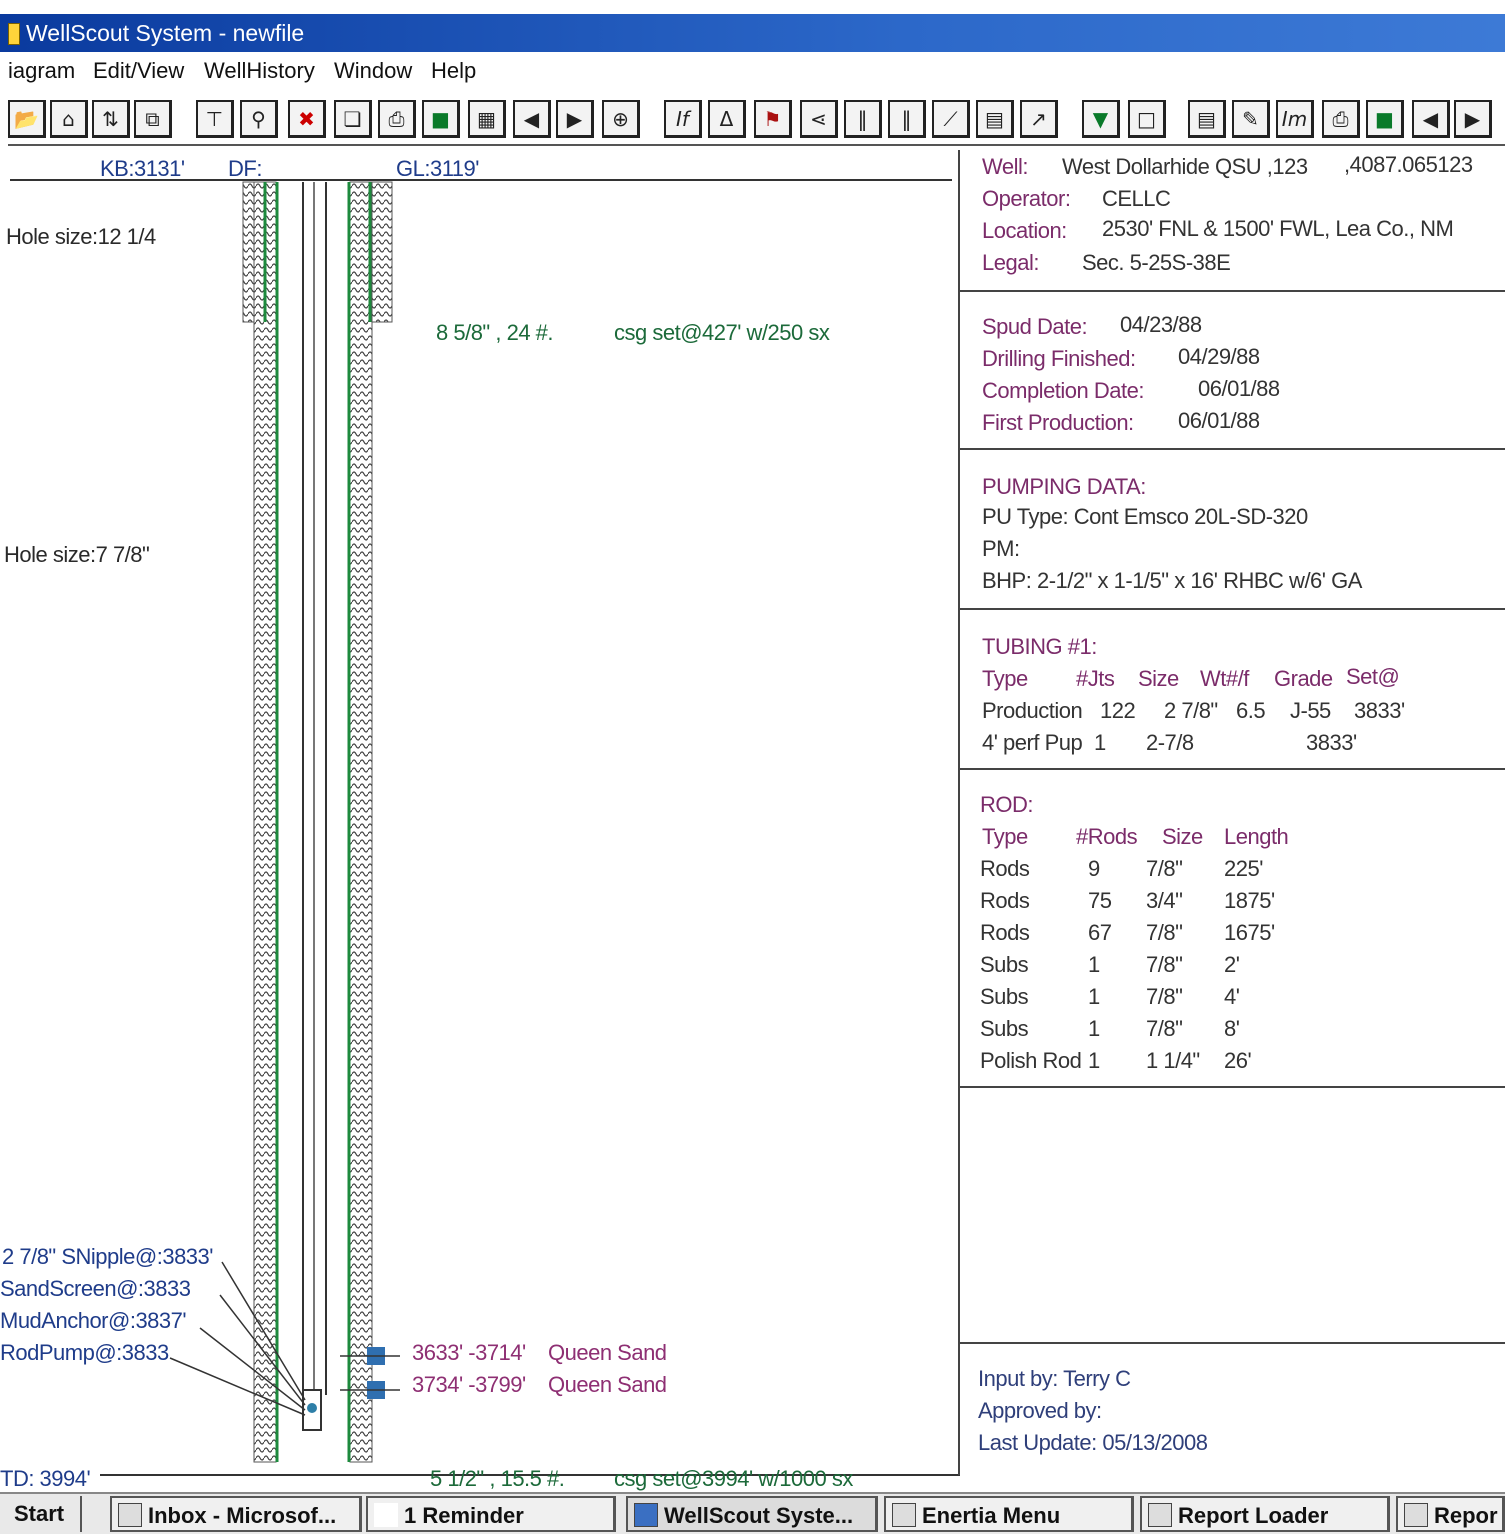  Describe the element at coordinates (752, 33) in the screenshot. I see `title-bar: WellScout System - newfile` at that location.